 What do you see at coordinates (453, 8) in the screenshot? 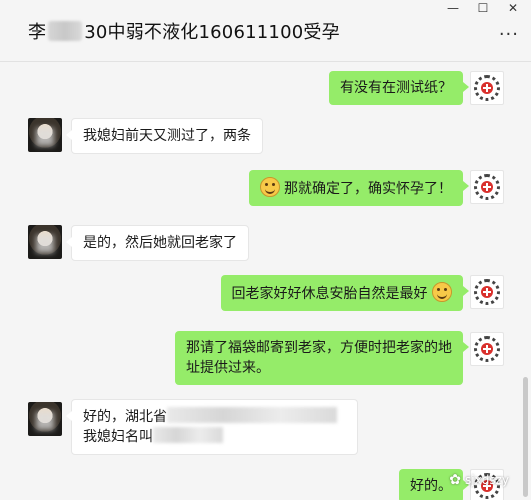
I see `minimize-button: —` at bounding box center [453, 8].